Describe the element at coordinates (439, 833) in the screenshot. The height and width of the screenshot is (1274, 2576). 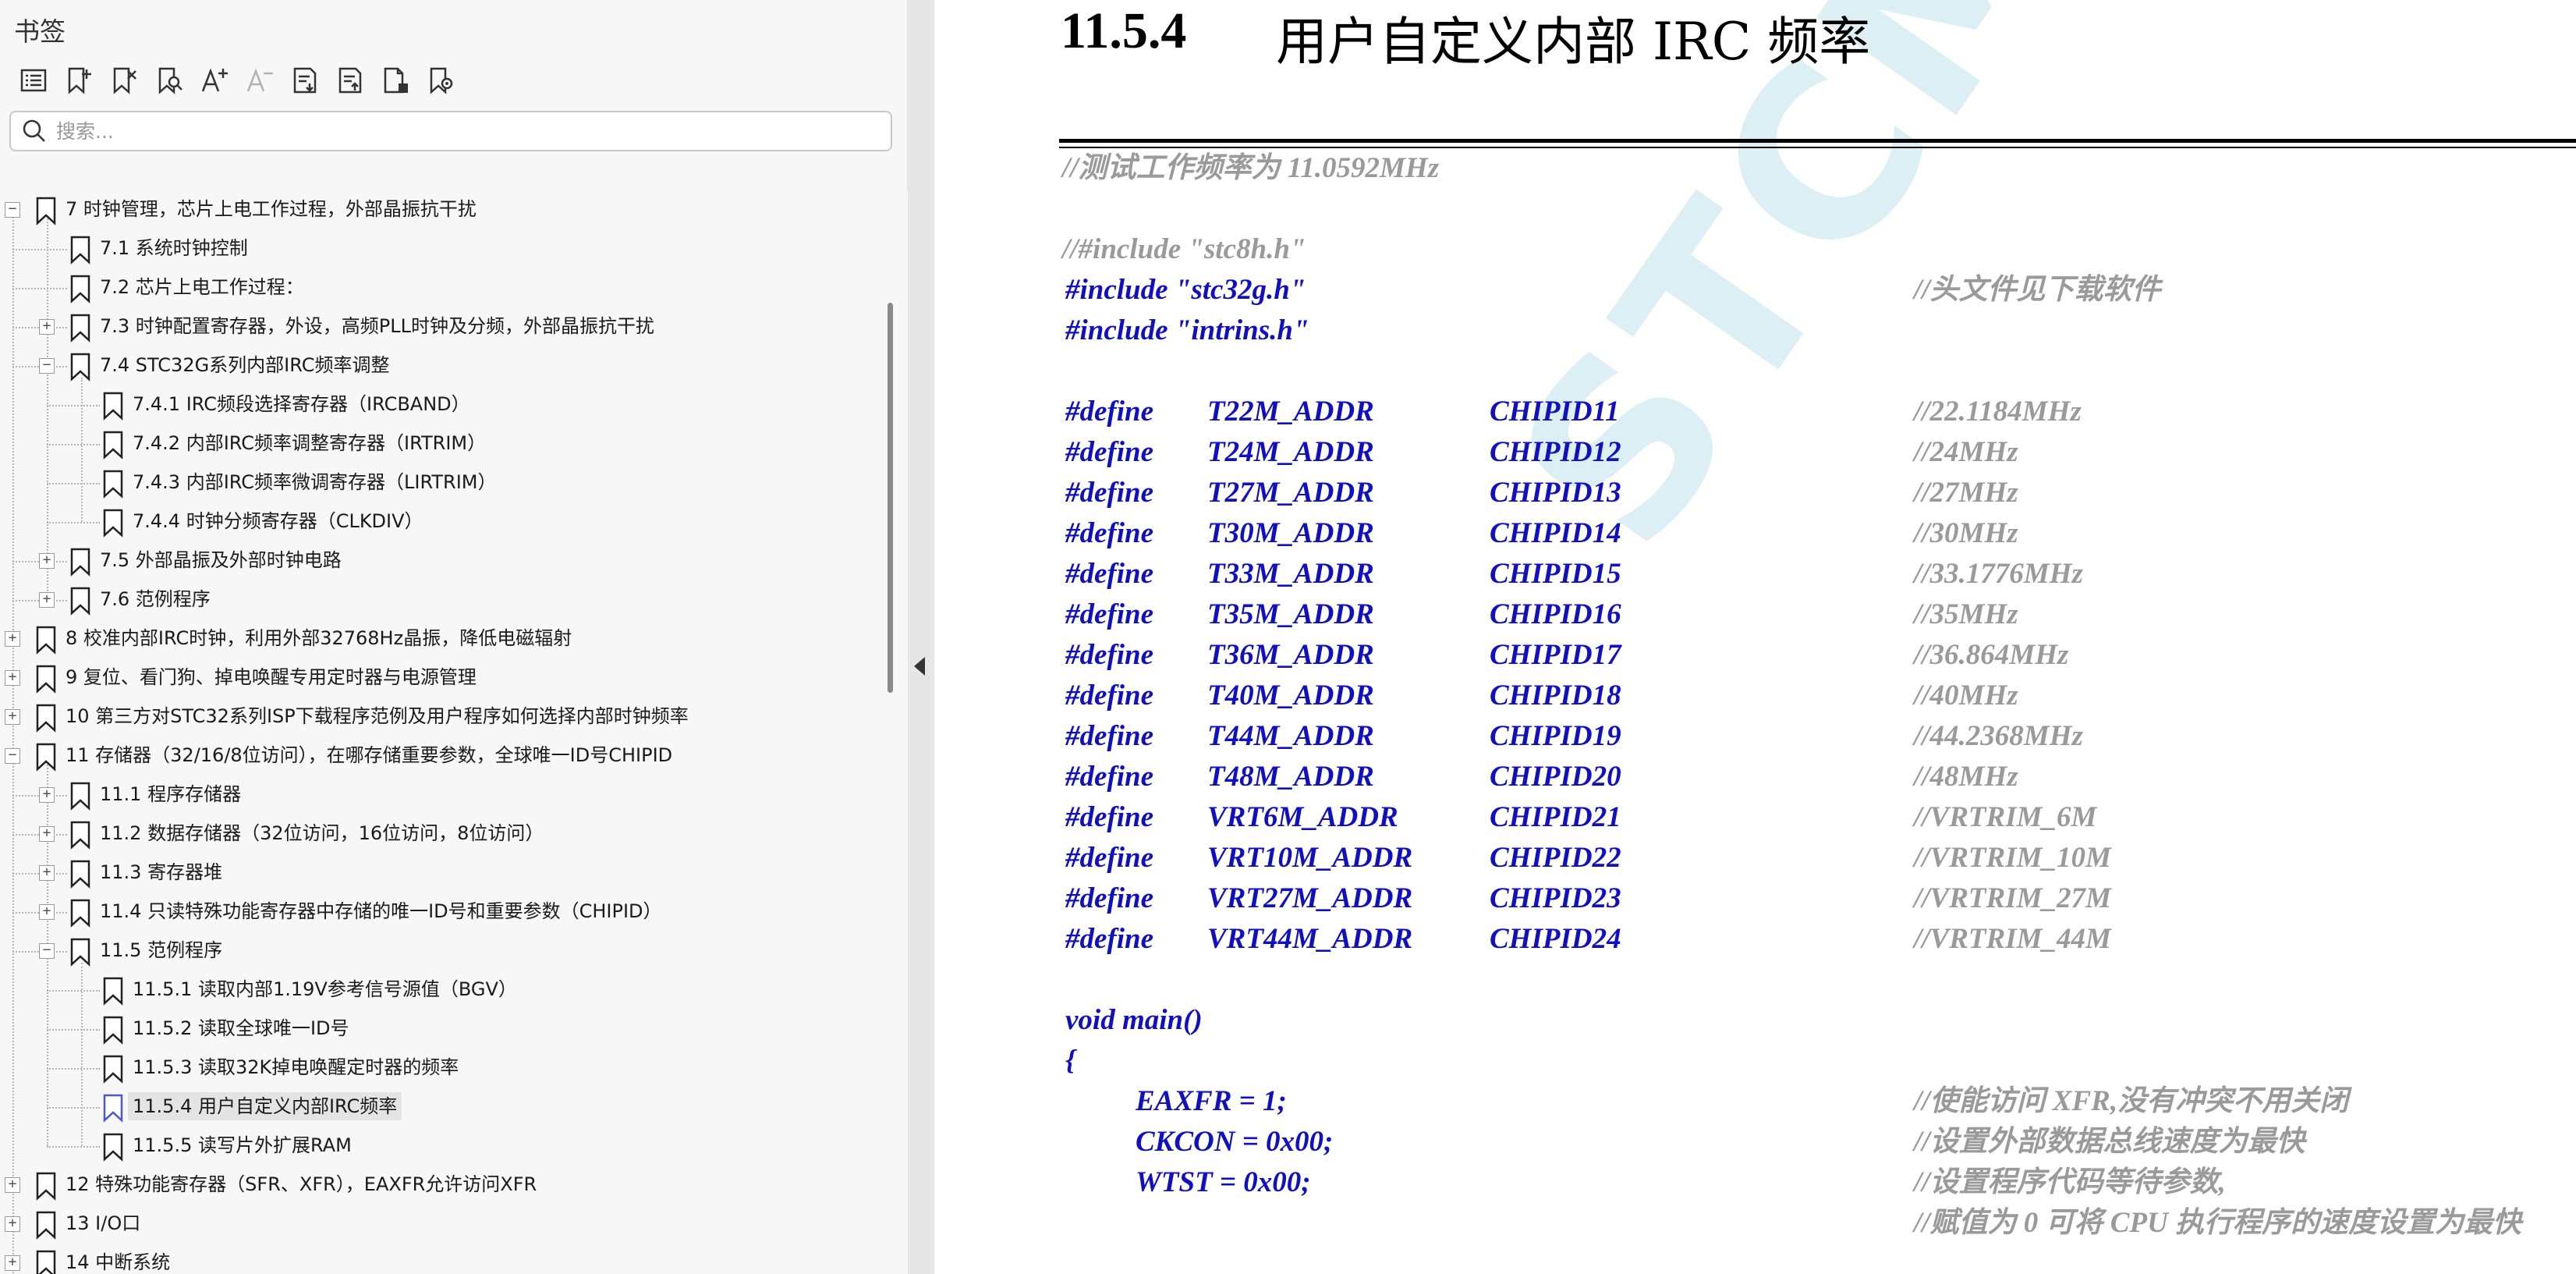
I see `bookmark-item: +11.2 数据存储器（32位访问，16位访问，8位访问）` at that location.